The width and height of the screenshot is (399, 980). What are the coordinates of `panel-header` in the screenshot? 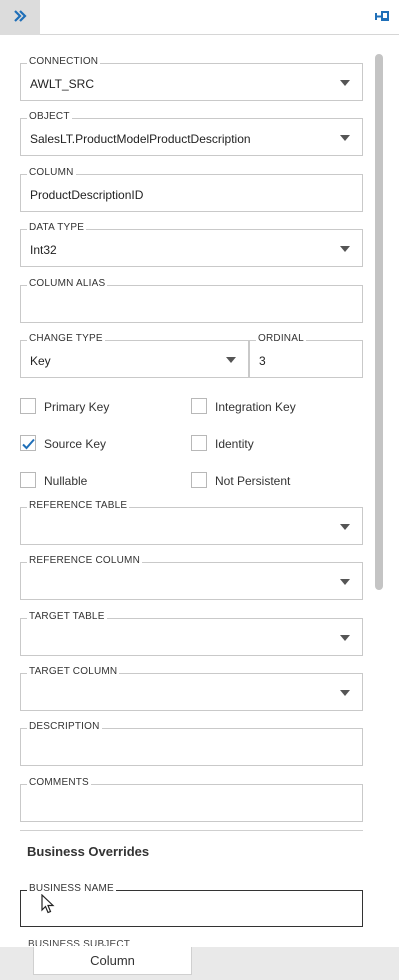 It's located at (199, 17).